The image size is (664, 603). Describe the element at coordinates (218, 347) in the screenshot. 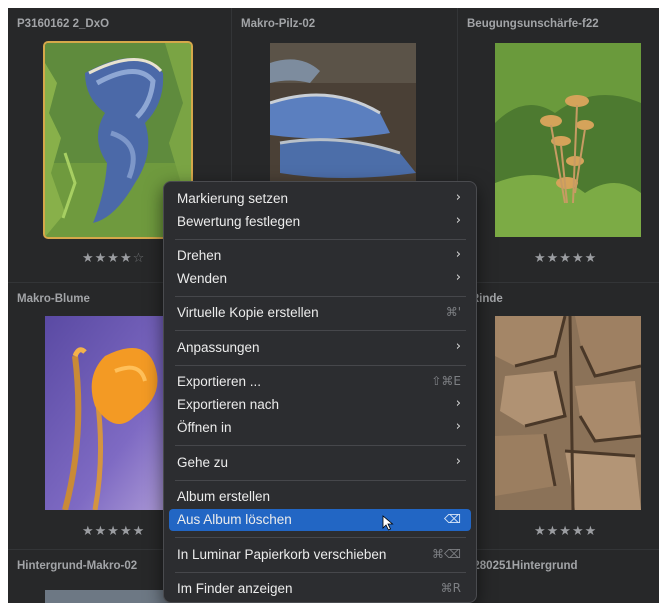

I see `menu-item-label: Anpassungen` at that location.